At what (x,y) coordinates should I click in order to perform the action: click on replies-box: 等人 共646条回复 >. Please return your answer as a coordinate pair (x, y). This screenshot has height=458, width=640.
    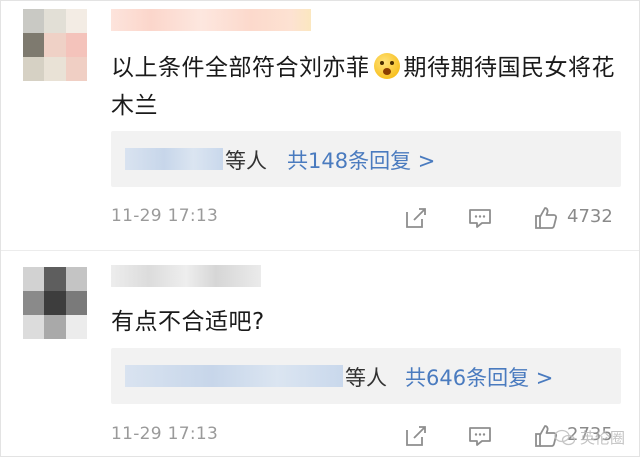
    Looking at the image, I should click on (366, 376).